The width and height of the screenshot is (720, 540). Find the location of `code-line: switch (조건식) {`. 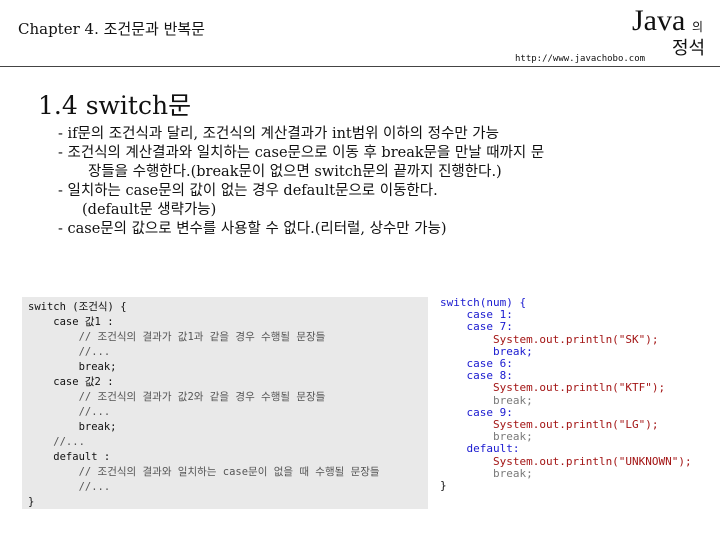

code-line: switch (조건식) { is located at coordinates (77, 307).